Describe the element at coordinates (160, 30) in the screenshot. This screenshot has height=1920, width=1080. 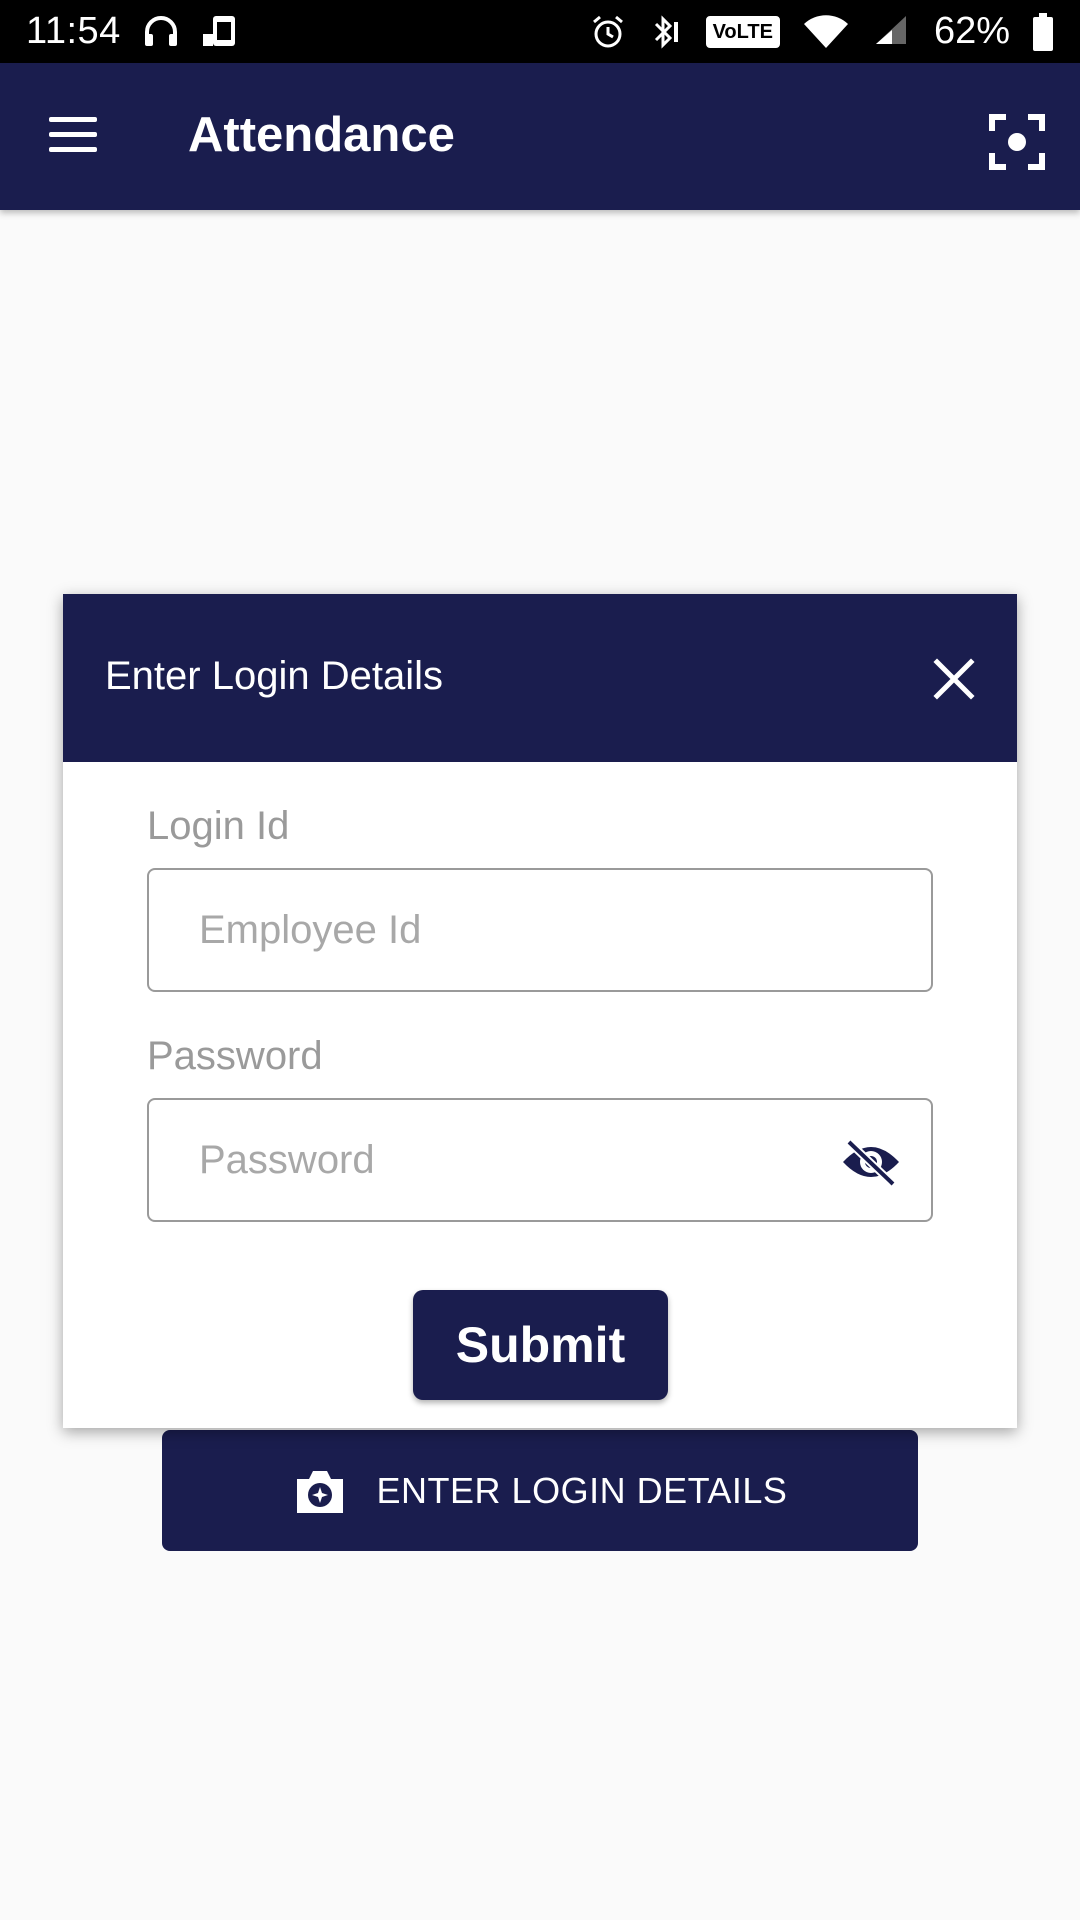
I see `headphones-icon` at that location.